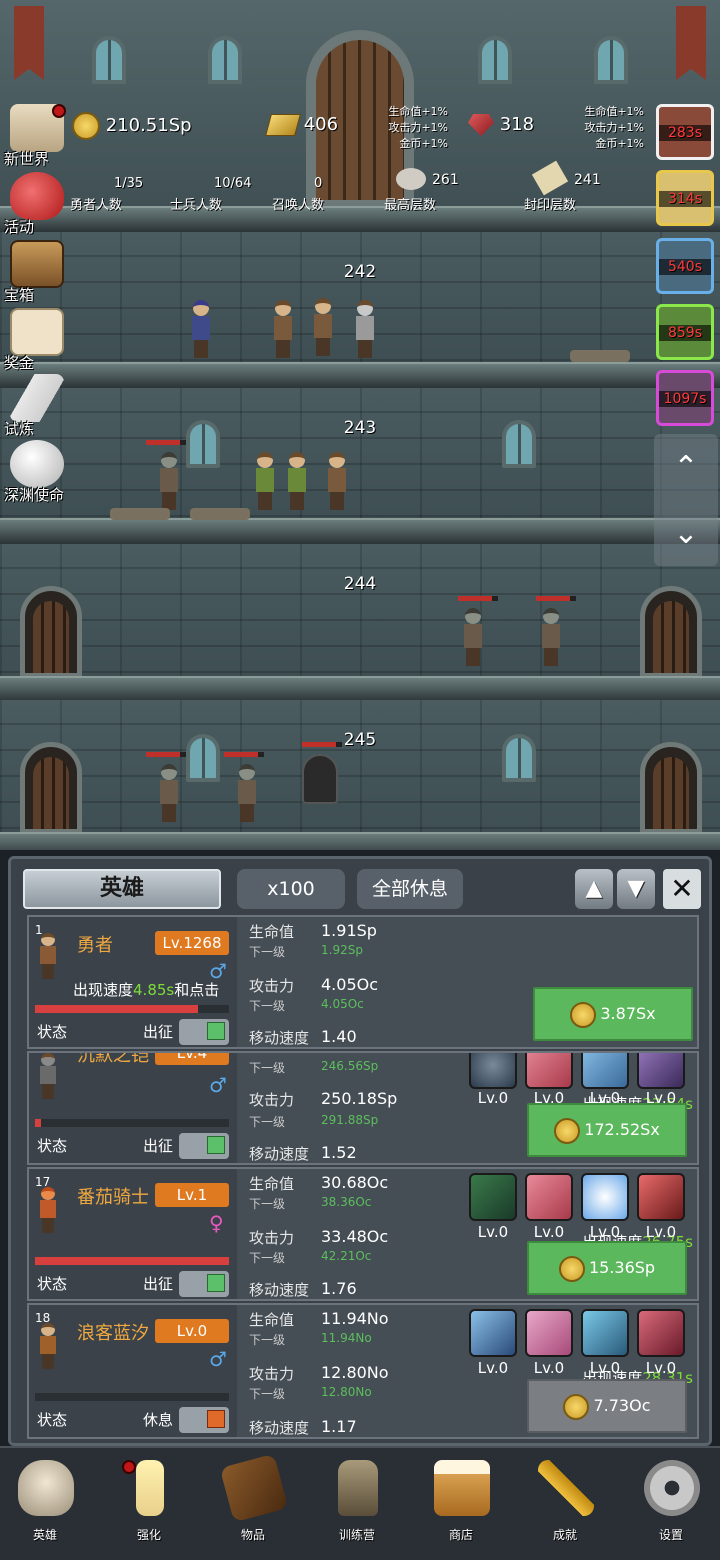 The width and height of the screenshot is (720, 1560). I want to click on close-button: ✕, so click(682, 889).